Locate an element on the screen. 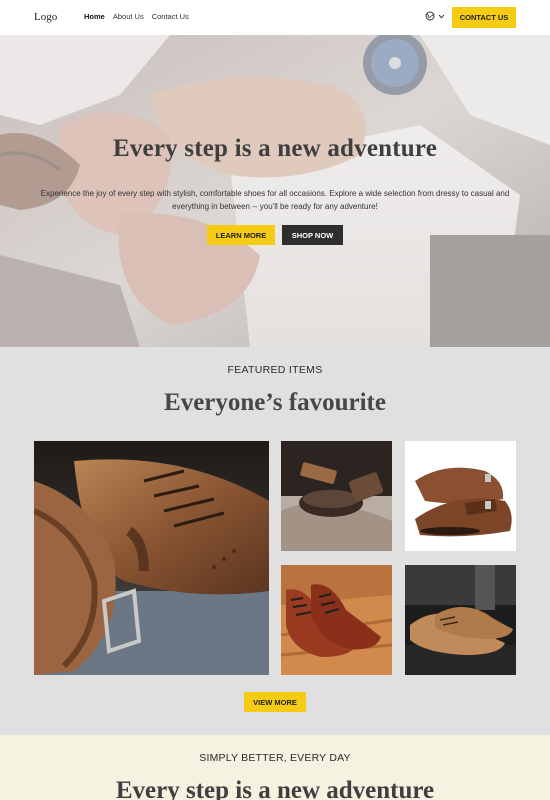  logo: Logo is located at coordinates (45, 17).